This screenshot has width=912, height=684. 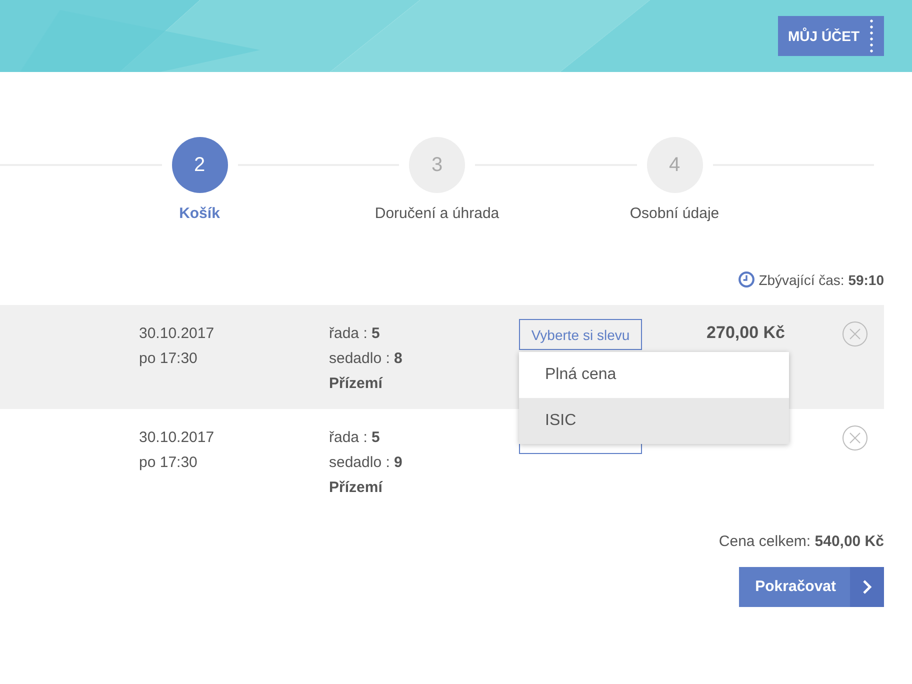 What do you see at coordinates (366, 463) in the screenshot?
I see `seat-text: sedadlo : 9` at bounding box center [366, 463].